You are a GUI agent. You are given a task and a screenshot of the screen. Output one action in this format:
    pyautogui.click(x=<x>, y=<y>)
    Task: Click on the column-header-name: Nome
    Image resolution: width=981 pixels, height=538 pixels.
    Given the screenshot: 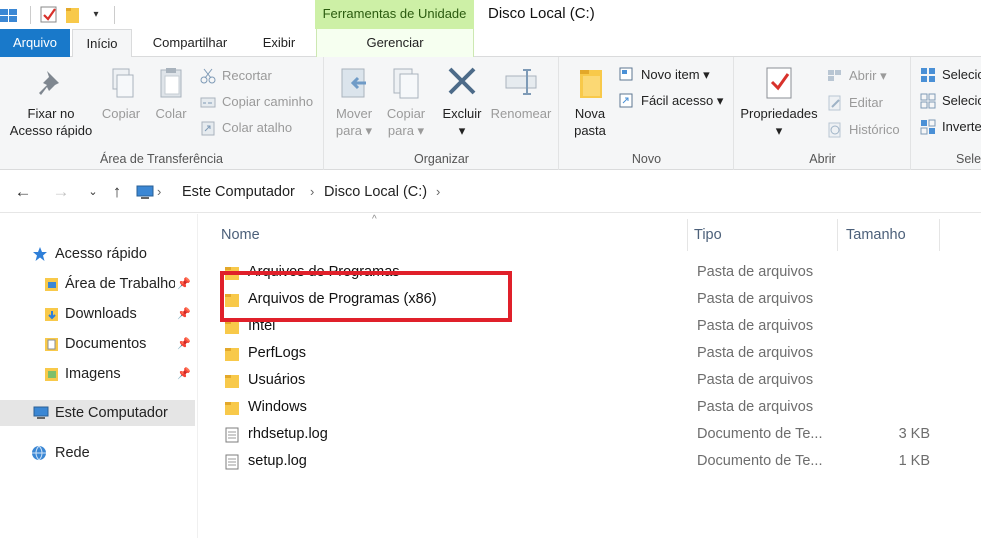 What is the action you would take?
    pyautogui.click(x=451, y=235)
    